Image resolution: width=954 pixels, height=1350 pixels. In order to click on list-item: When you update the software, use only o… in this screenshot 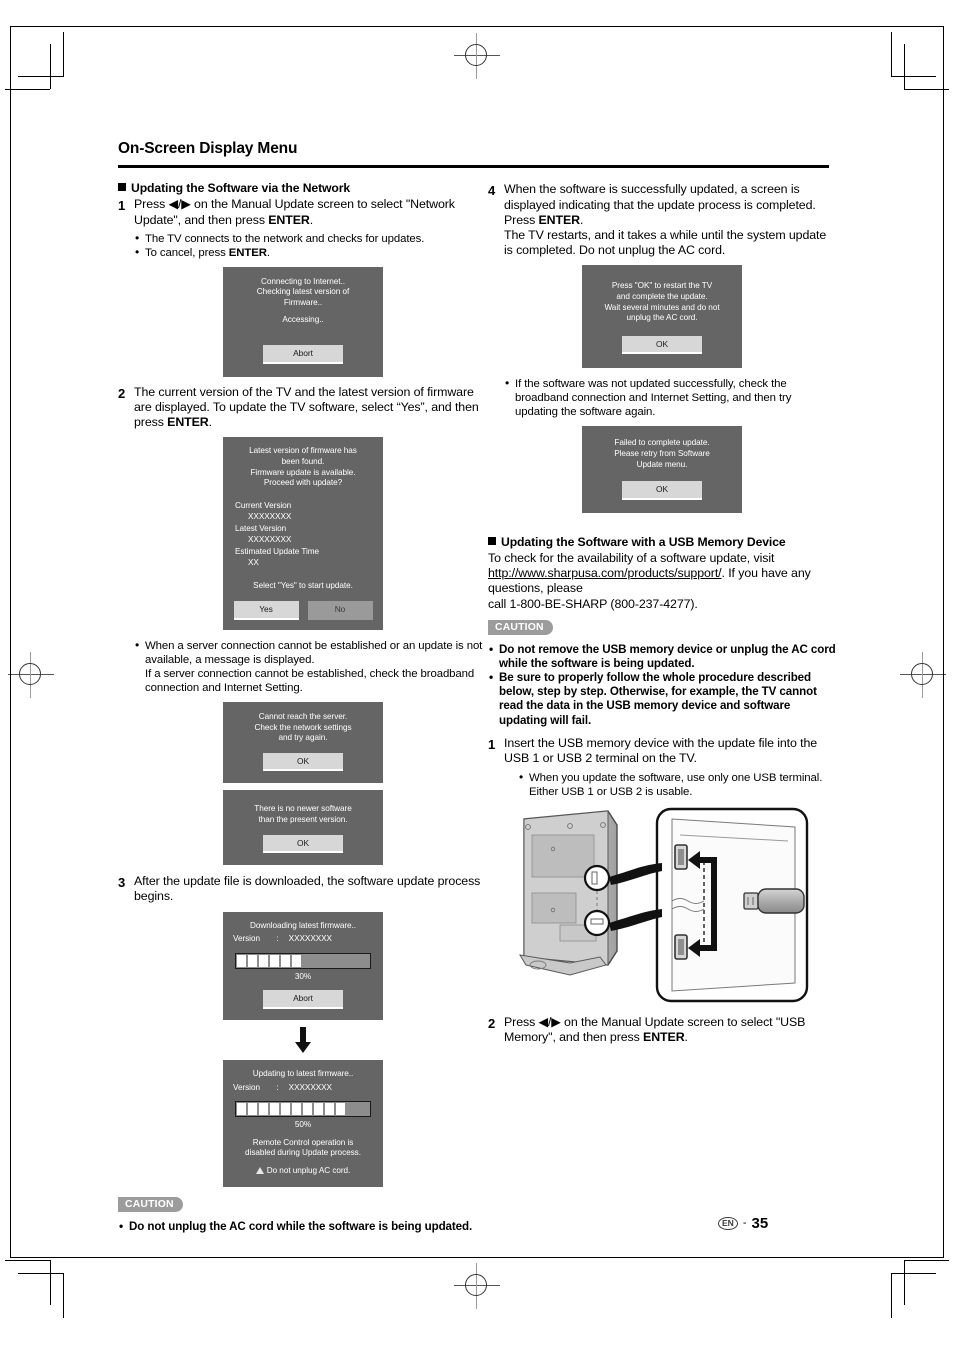, I will do `click(677, 784)`.